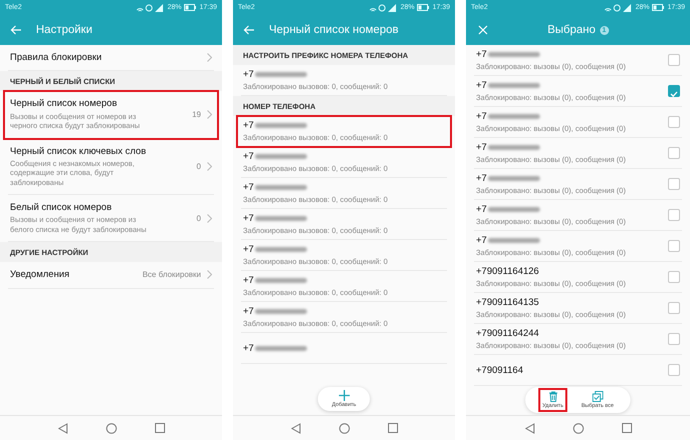  What do you see at coordinates (56, 58) in the screenshot?
I see `item-title: Правила блокировки` at bounding box center [56, 58].